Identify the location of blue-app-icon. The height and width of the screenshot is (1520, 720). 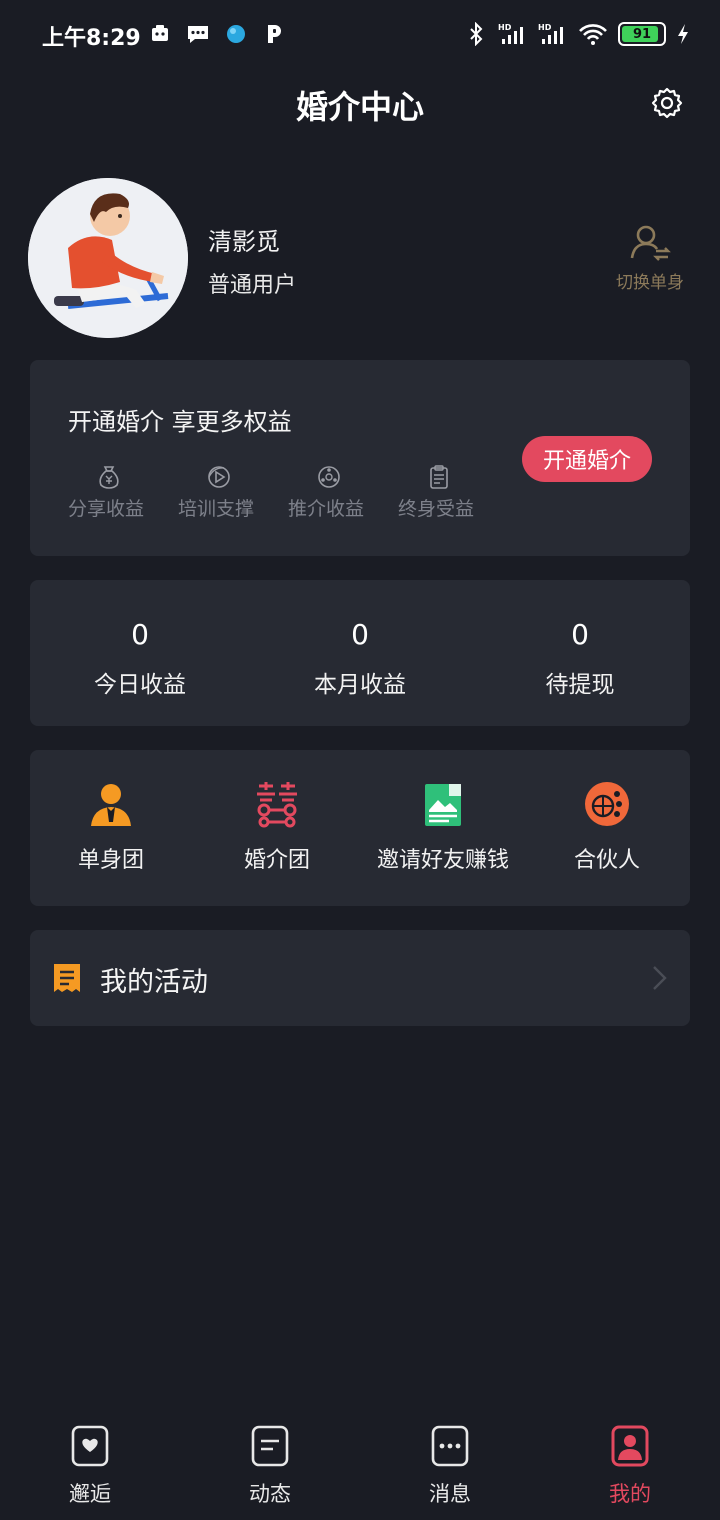
(236, 34).